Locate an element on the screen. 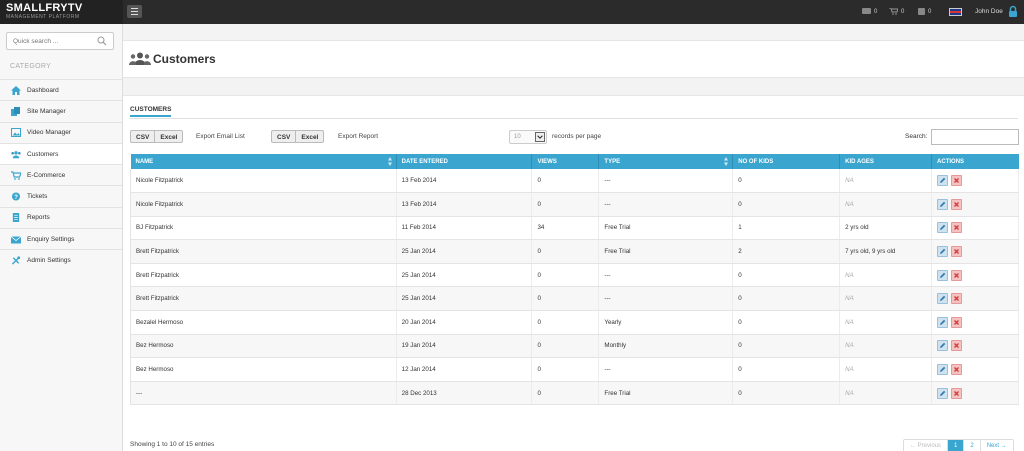  quick-search-box is located at coordinates (60, 41).